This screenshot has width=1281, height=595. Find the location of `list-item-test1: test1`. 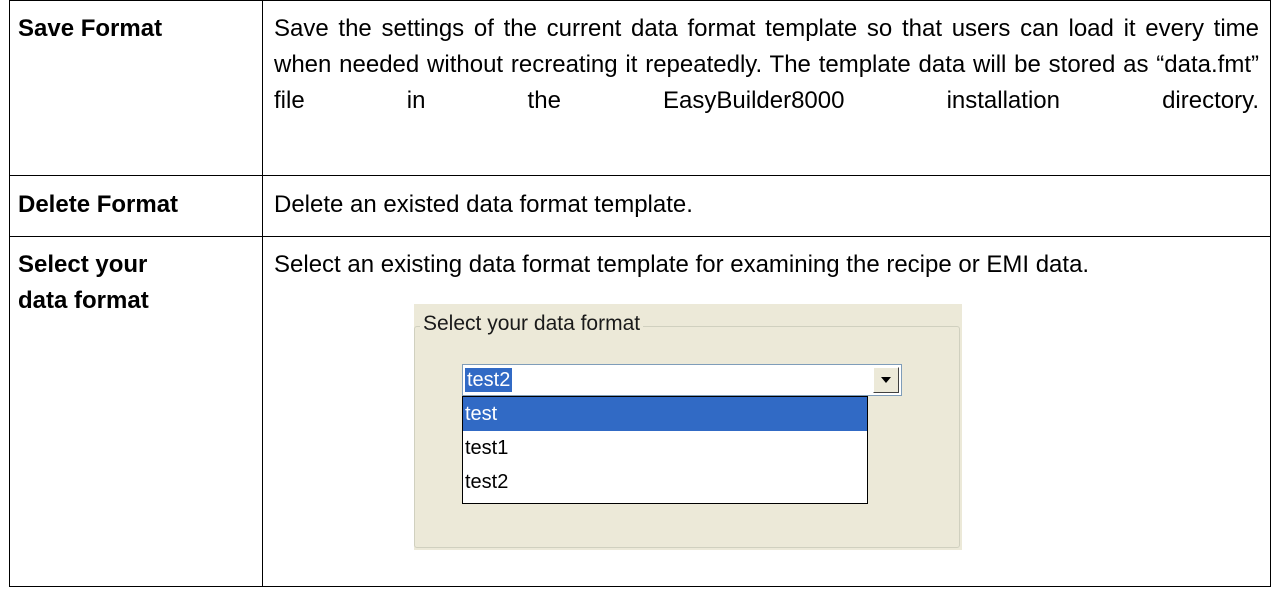

list-item-test1: test1 is located at coordinates (665, 448).